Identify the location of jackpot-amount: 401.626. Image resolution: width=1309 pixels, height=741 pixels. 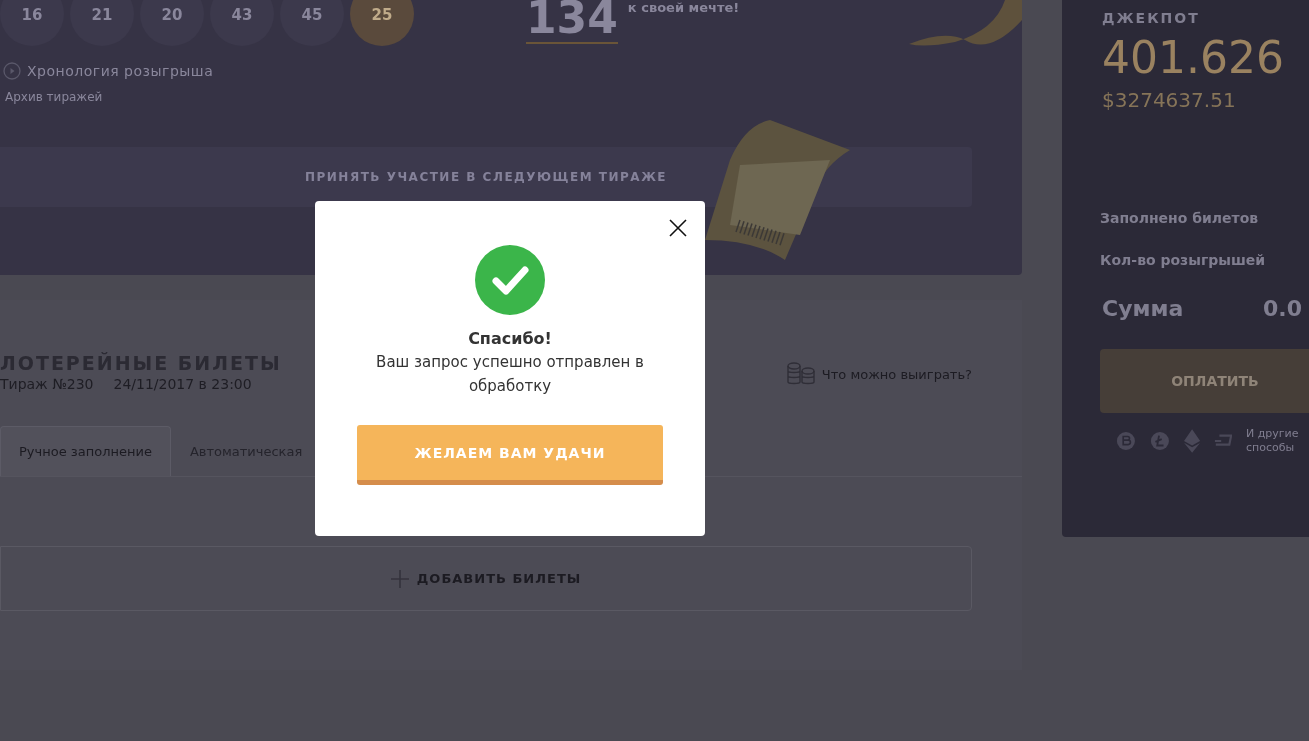
(1193, 58).